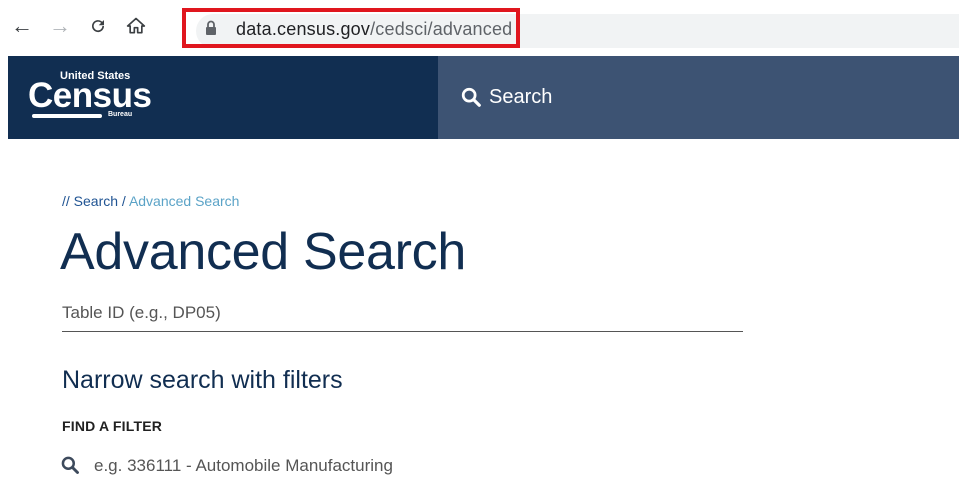 The image size is (959, 490). What do you see at coordinates (351, 28) in the screenshot?
I see `url-highlight-box` at bounding box center [351, 28].